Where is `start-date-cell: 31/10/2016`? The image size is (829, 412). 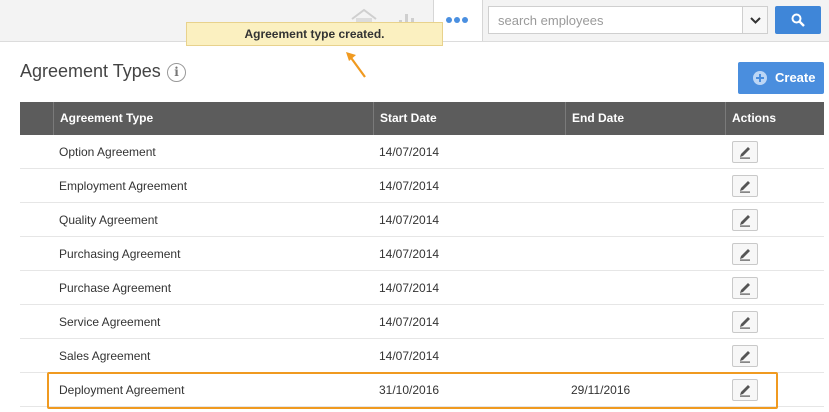 start-date-cell: 31/10/2016 is located at coordinates (409, 390).